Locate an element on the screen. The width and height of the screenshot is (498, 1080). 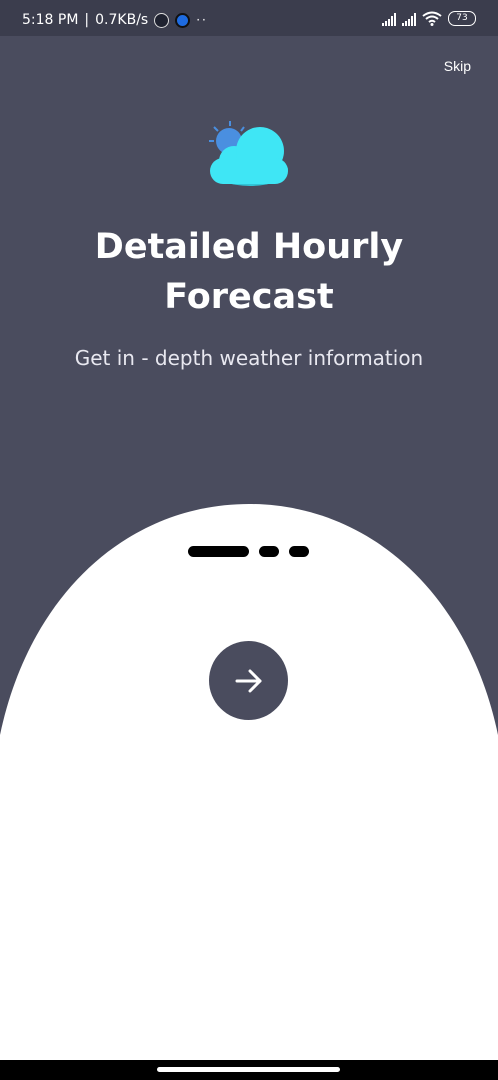
signal-icon is located at coordinates (389, 19).